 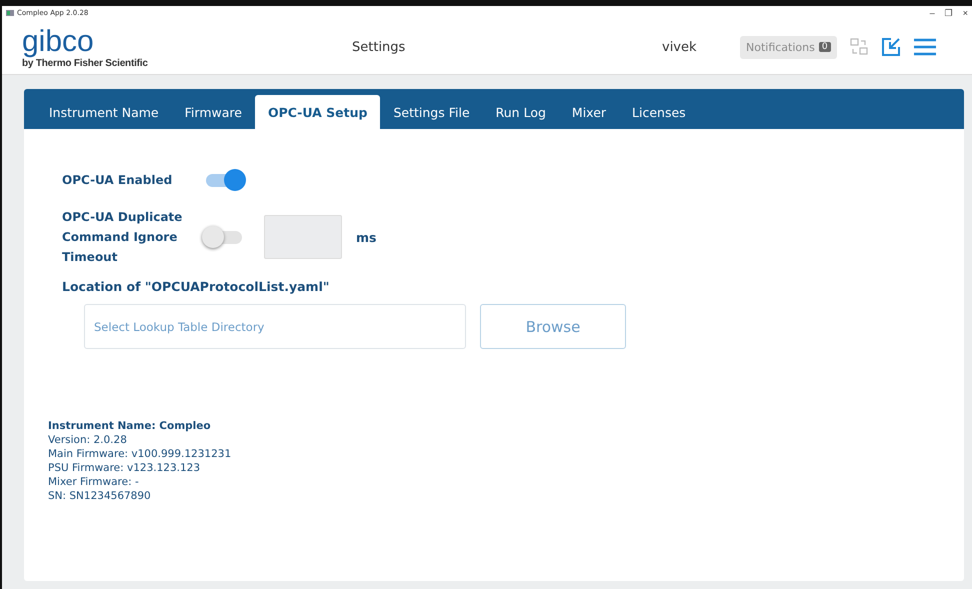 I want to click on connection-icon, so click(x=858, y=47).